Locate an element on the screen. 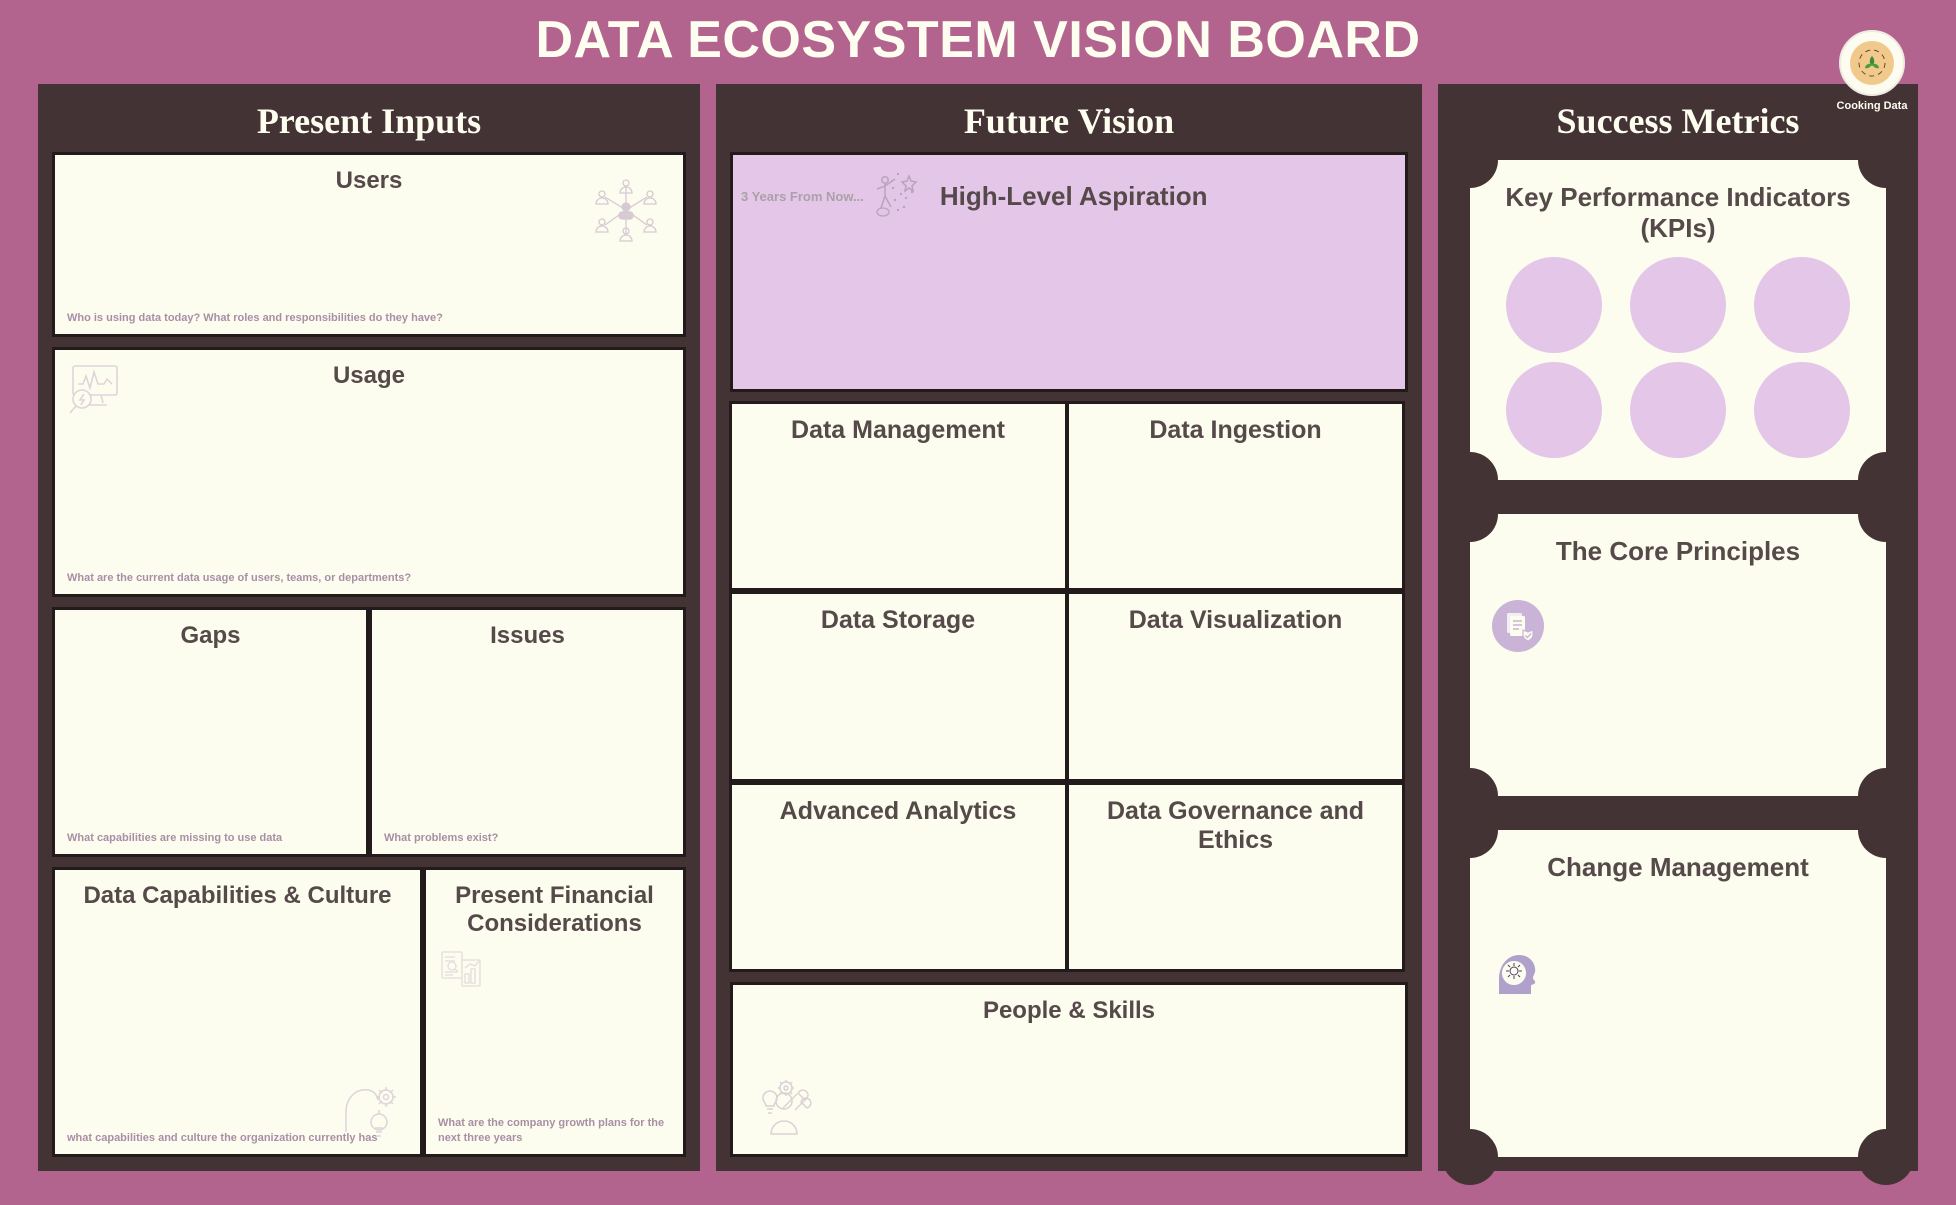  card-change-management: Change Management is located at coordinates (1678, 993).